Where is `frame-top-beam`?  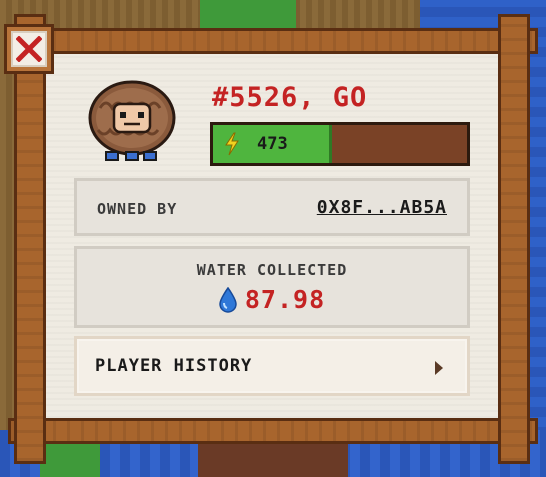
frame-top-beam is located at coordinates (273, 41).